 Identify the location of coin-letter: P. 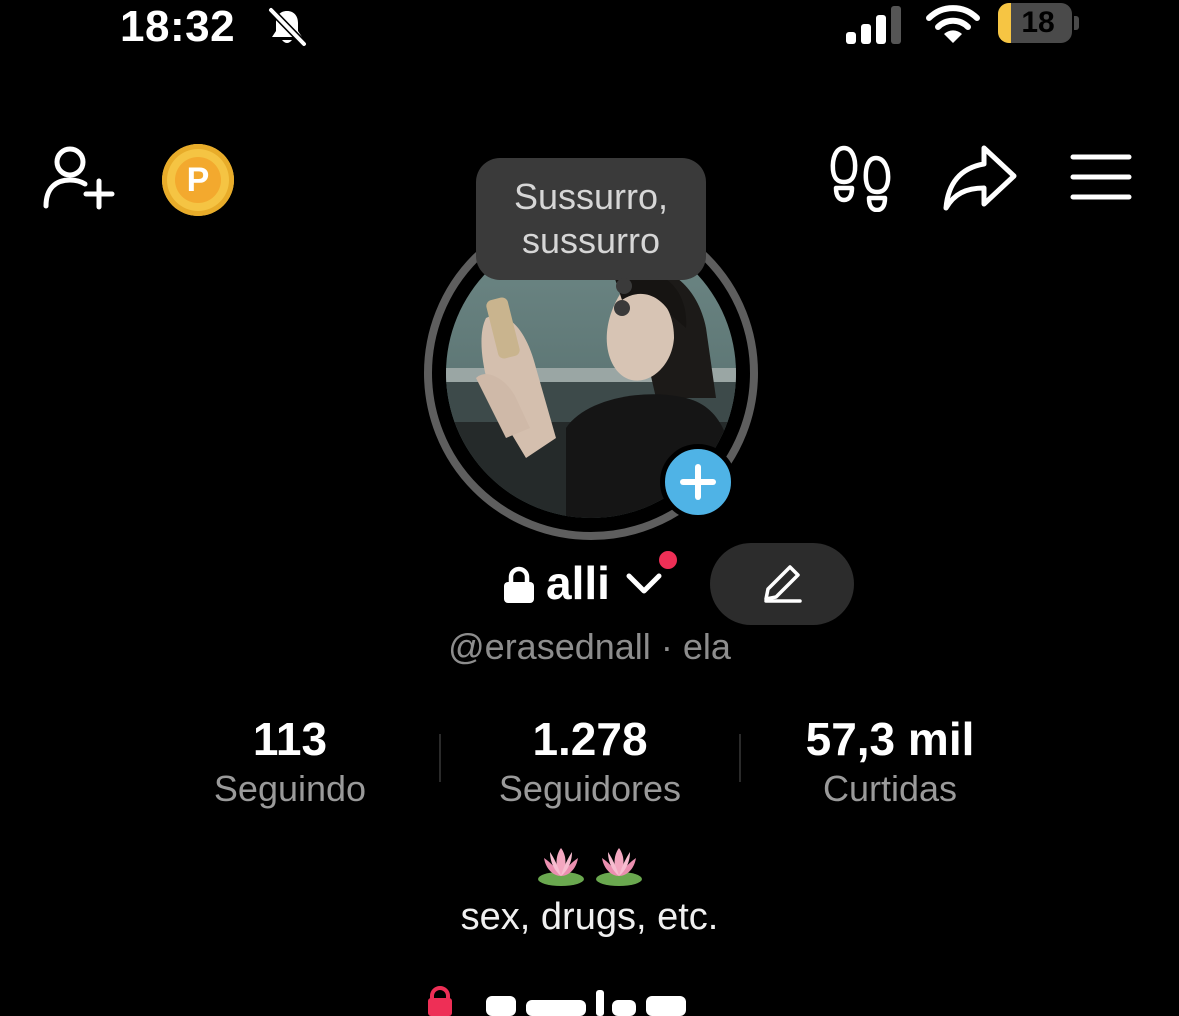
(198, 180).